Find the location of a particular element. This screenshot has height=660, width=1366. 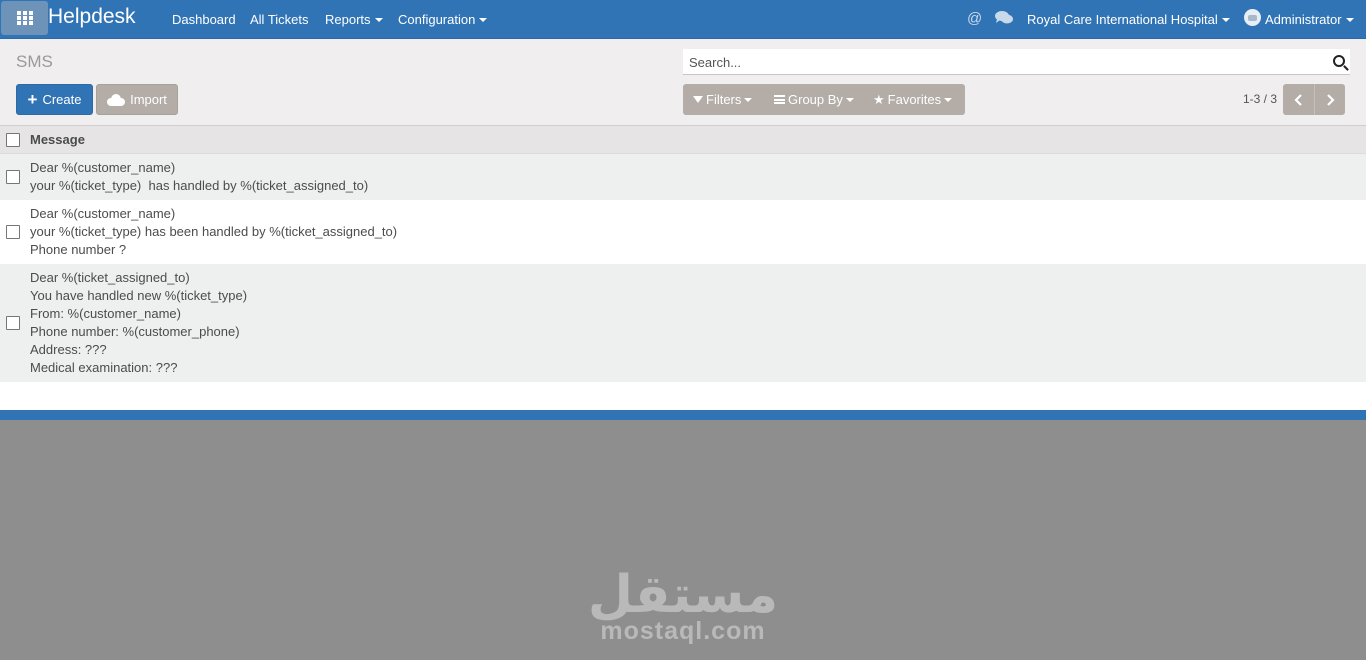

search-box is located at coordinates (1016, 62).